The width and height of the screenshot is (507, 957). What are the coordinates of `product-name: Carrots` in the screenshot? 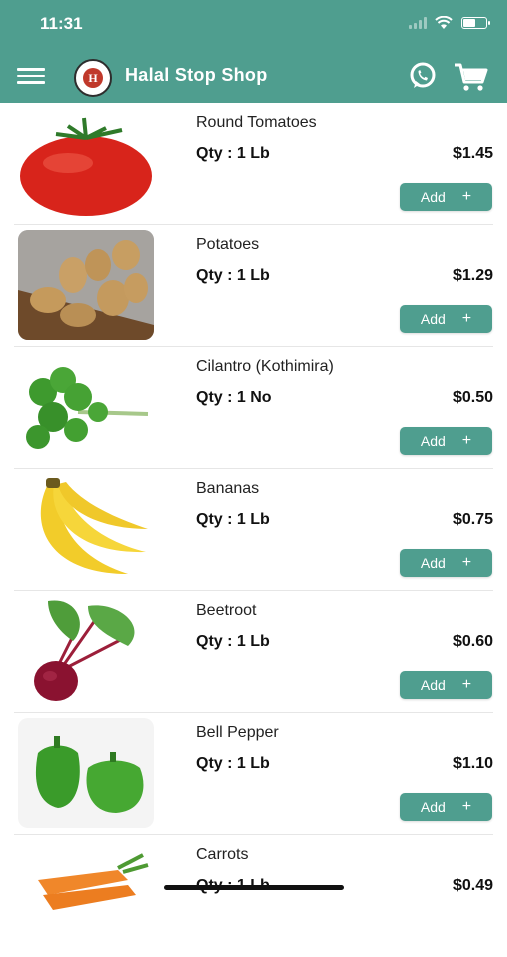 It's located at (222, 854).